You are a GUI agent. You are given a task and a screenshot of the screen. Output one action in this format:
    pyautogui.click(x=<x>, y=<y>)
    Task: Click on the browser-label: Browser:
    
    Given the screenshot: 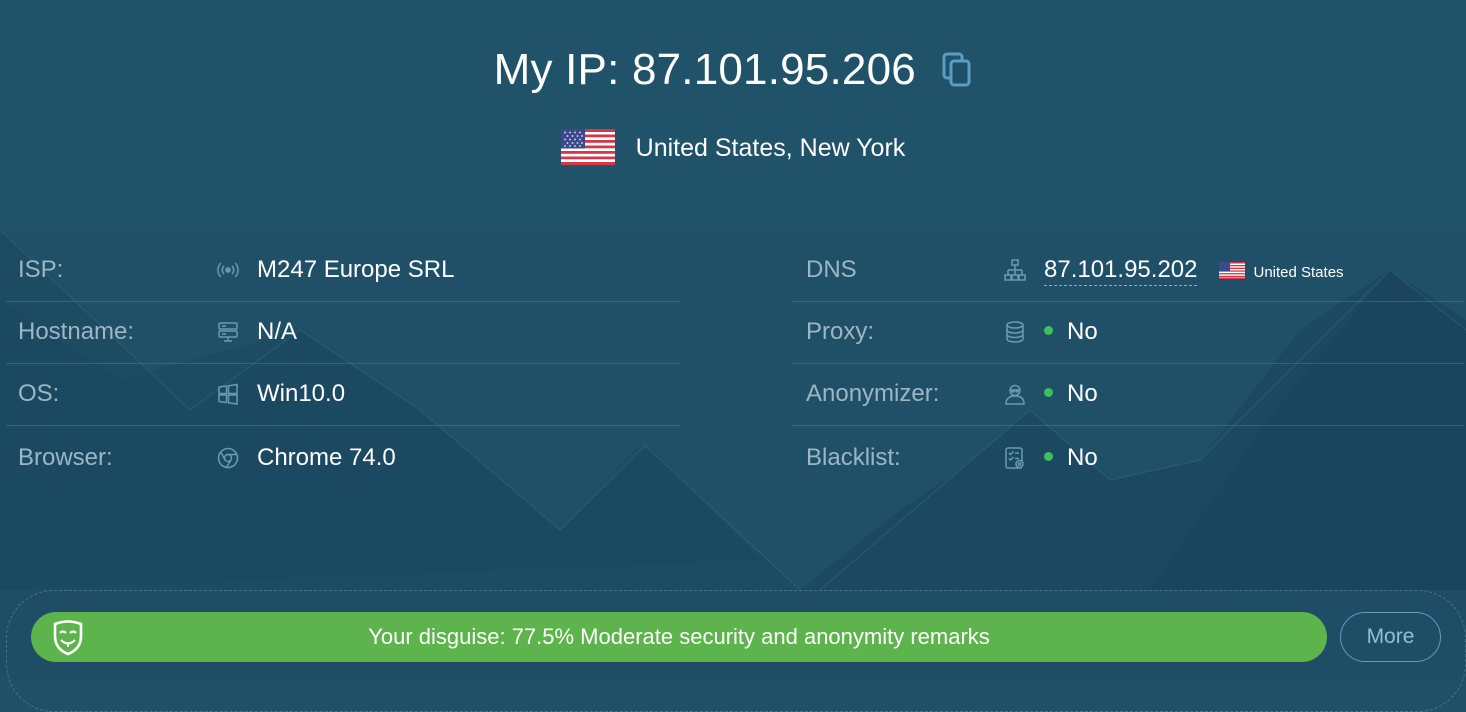 What is the action you would take?
    pyautogui.click(x=65, y=457)
    